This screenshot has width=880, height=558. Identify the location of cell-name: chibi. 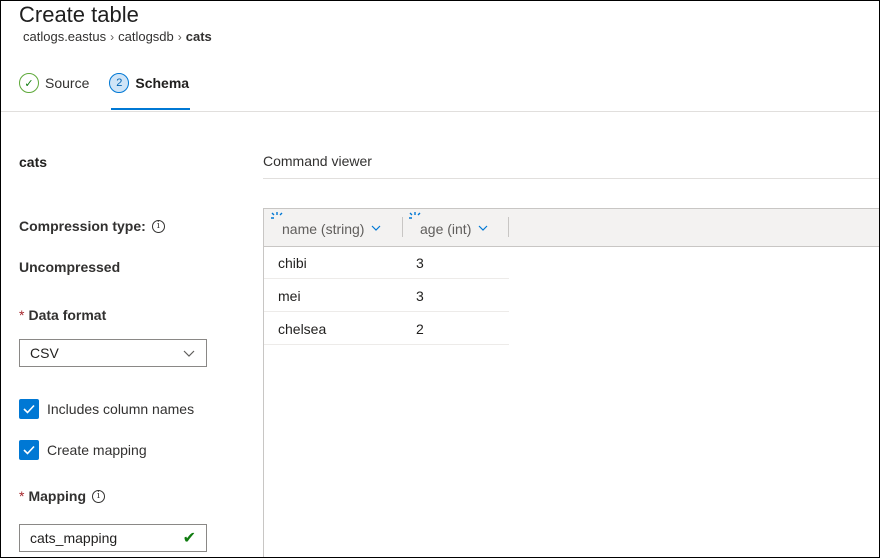
(292, 263).